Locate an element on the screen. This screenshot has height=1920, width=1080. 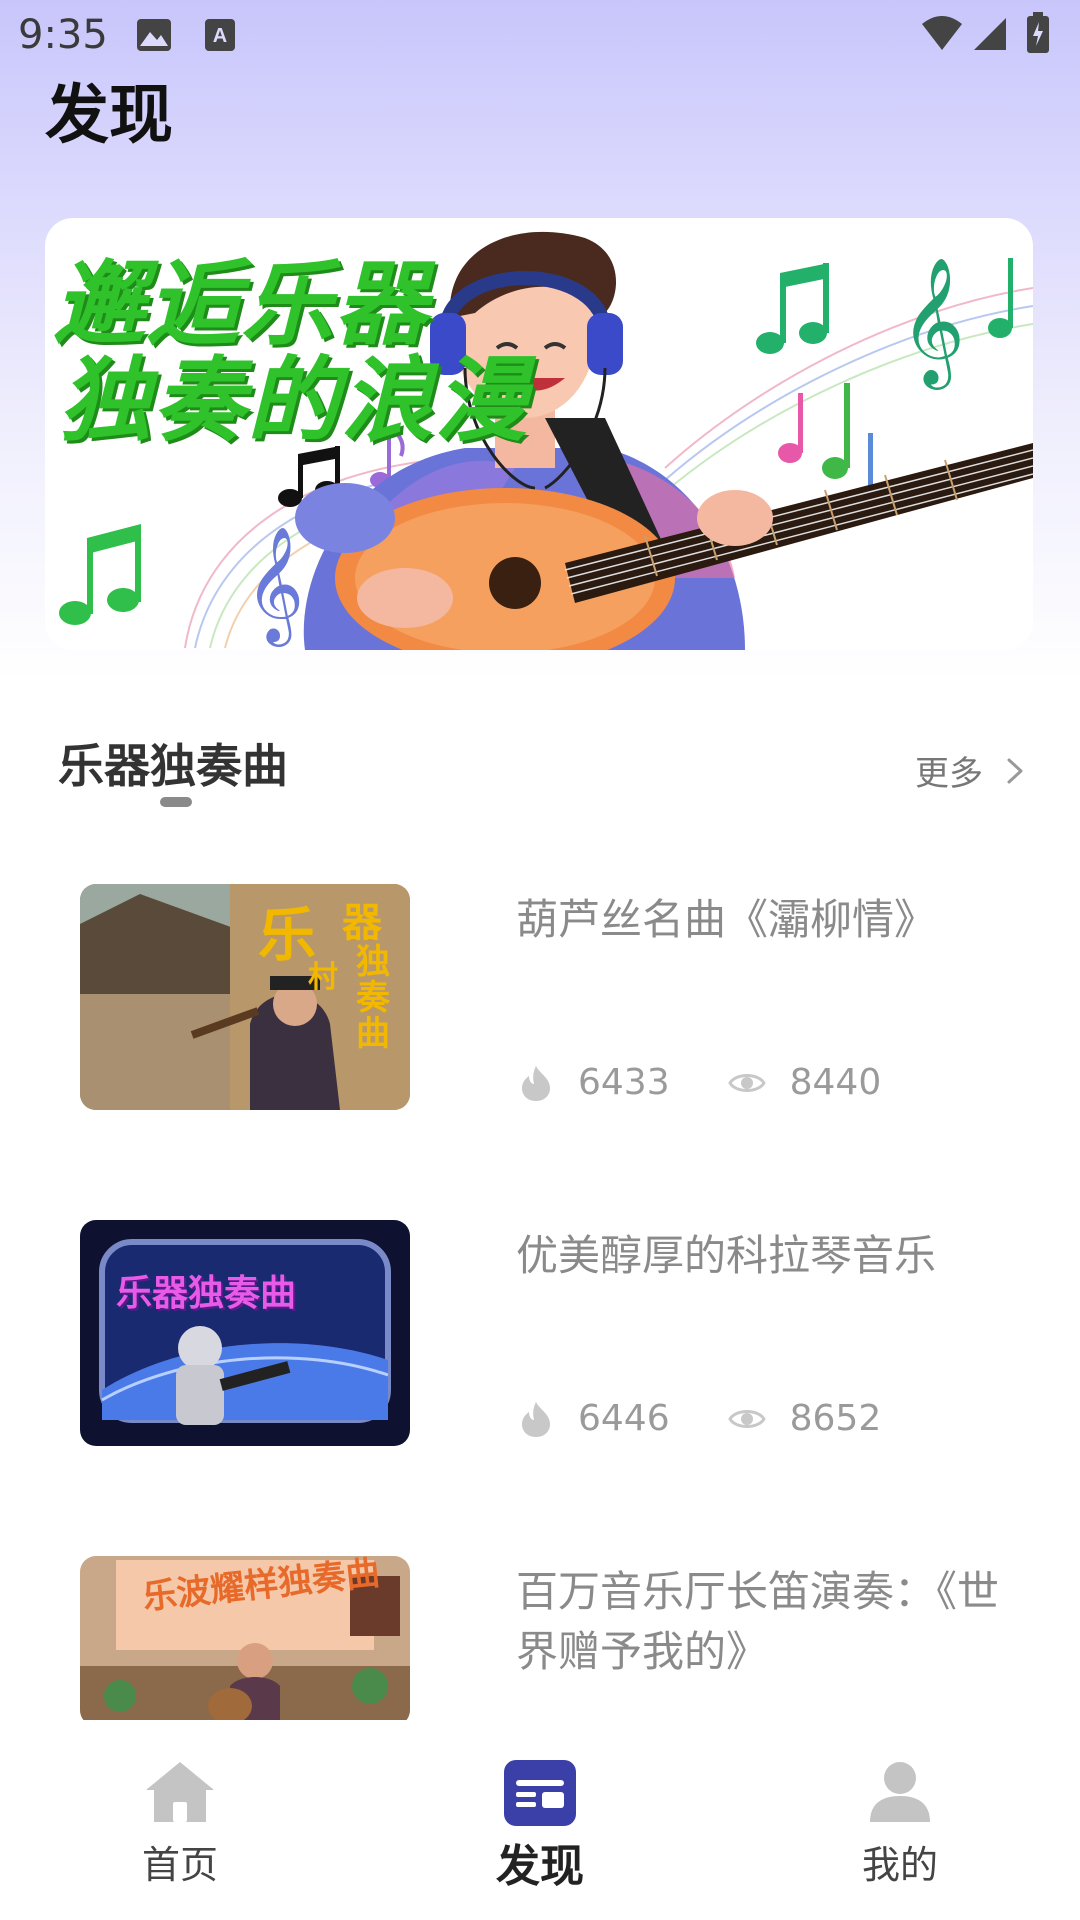
views-count: 8440 is located at coordinates (835, 1082).